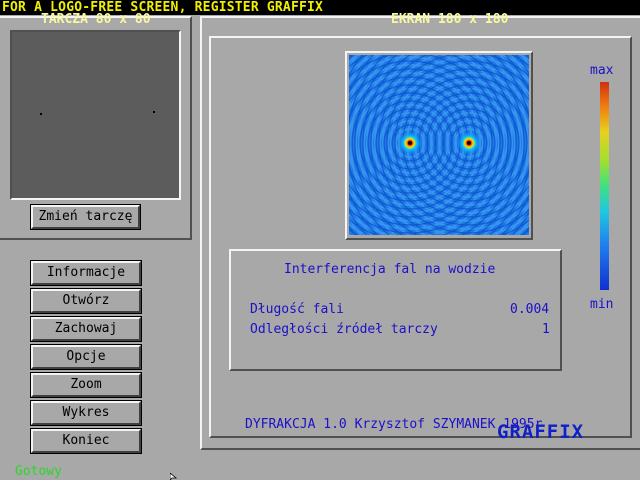 Image resolution: width=640 pixels, height=480 pixels. I want to click on colorbar, so click(604, 186).